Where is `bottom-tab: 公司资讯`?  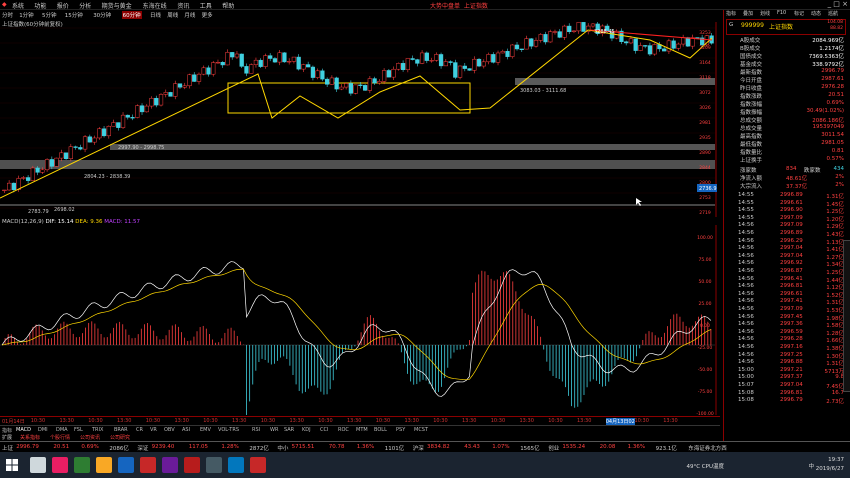 bottom-tab: 公司资讯 is located at coordinates (90, 437).